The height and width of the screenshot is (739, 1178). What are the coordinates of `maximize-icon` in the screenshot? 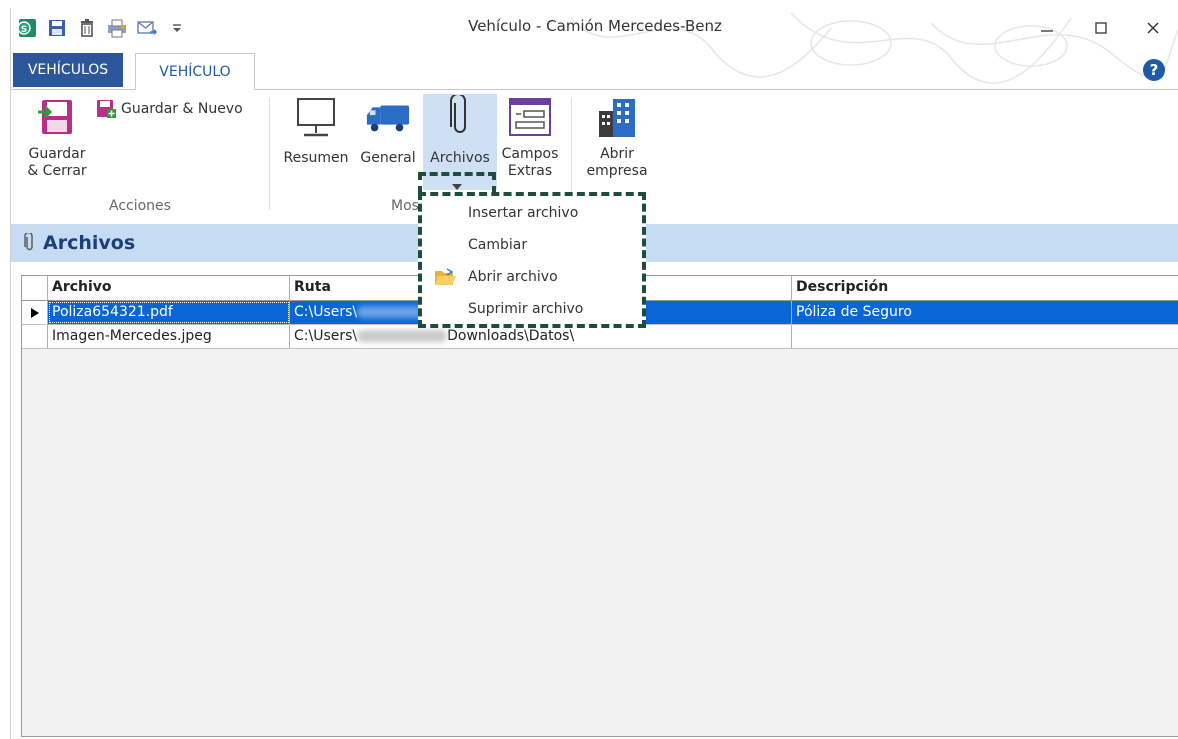 It's located at (1101, 28).